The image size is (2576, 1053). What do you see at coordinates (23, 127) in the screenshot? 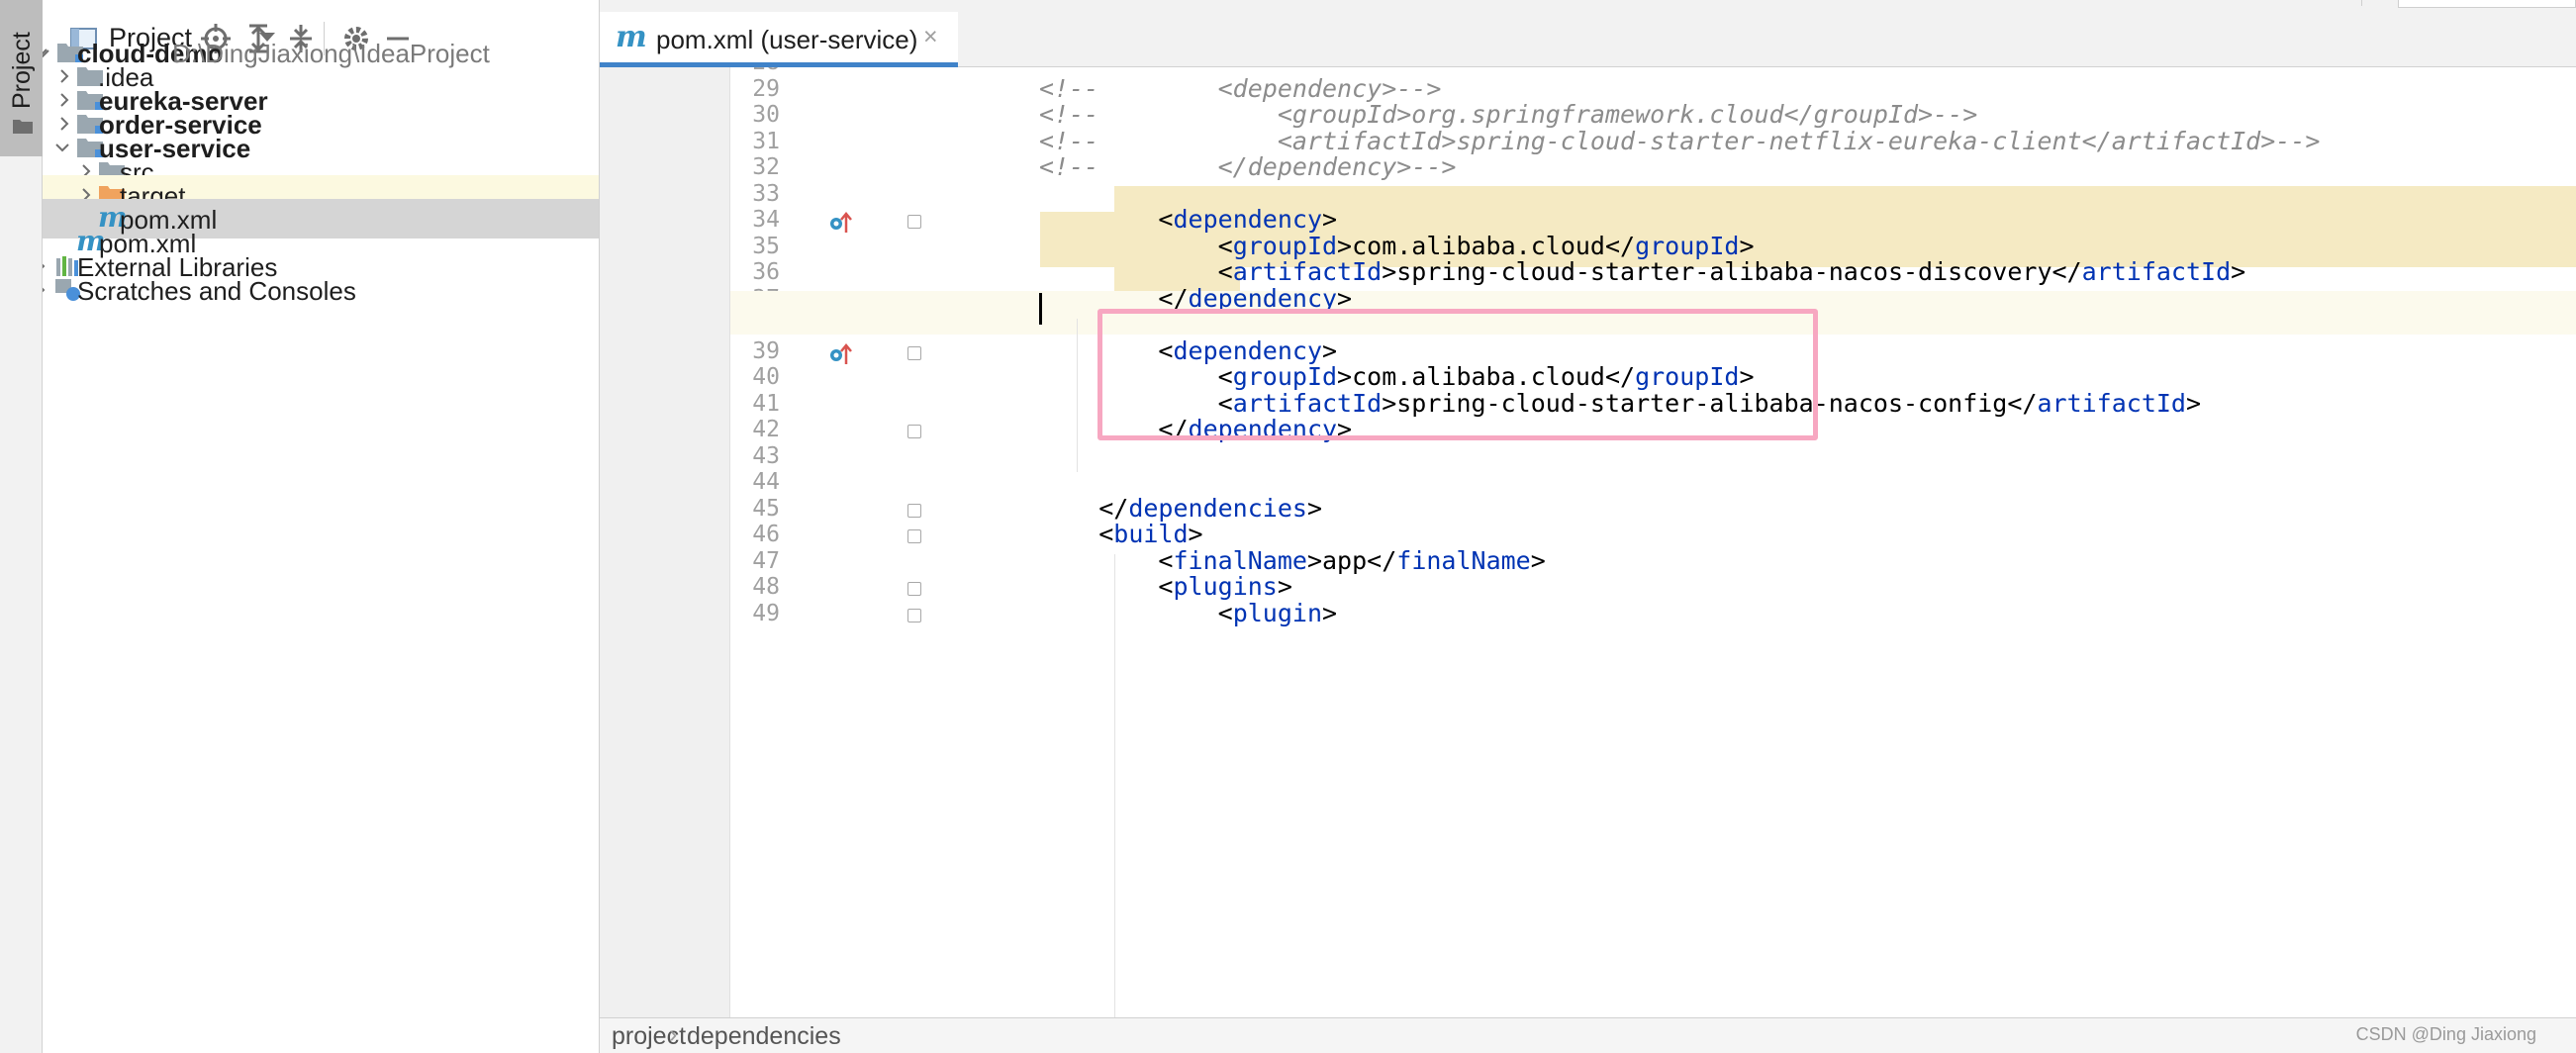
I see `folder-icon` at bounding box center [23, 127].